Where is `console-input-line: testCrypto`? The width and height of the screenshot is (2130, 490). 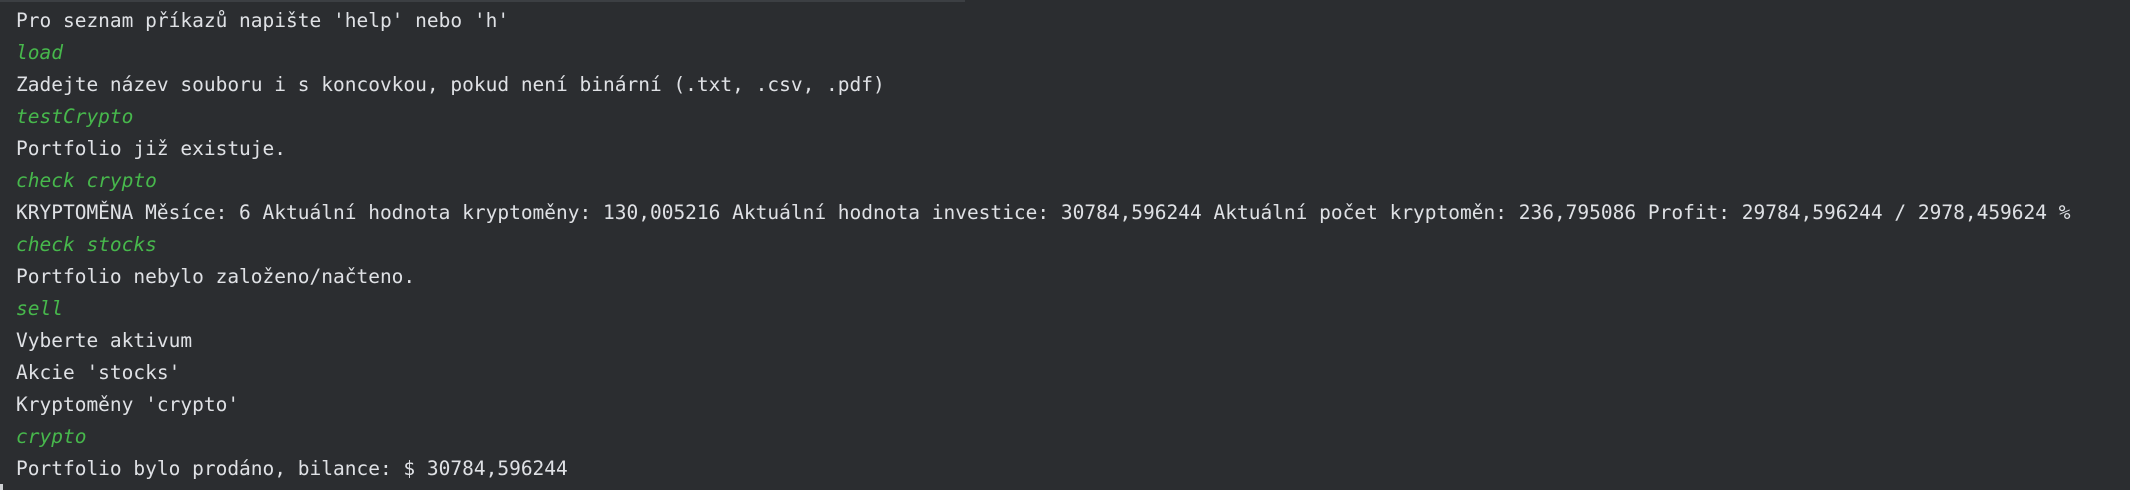
console-input-line: testCrypto is located at coordinates (75, 116).